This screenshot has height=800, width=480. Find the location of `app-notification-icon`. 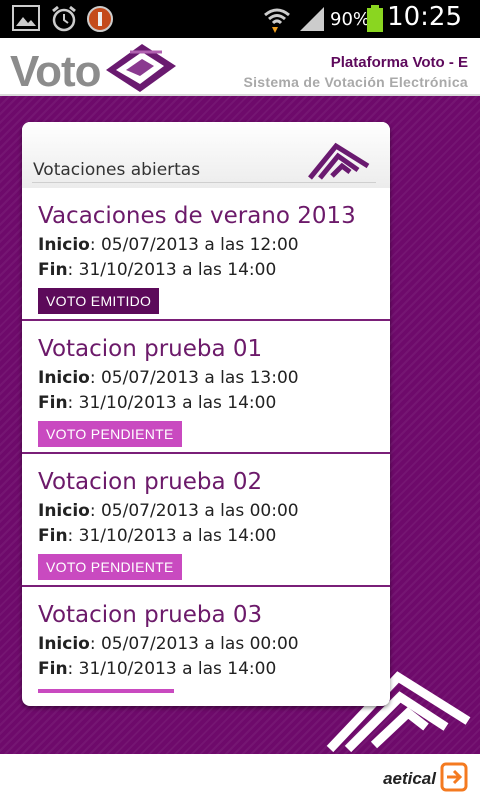

app-notification-icon is located at coordinates (100, 21).